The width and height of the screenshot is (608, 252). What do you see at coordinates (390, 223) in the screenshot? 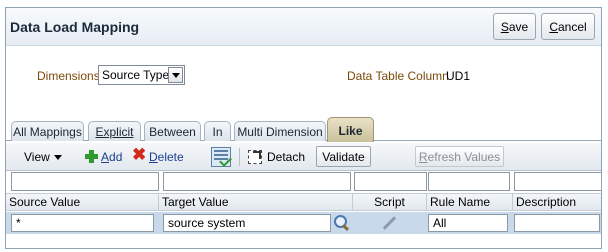
I see `pencil-icon` at bounding box center [390, 223].